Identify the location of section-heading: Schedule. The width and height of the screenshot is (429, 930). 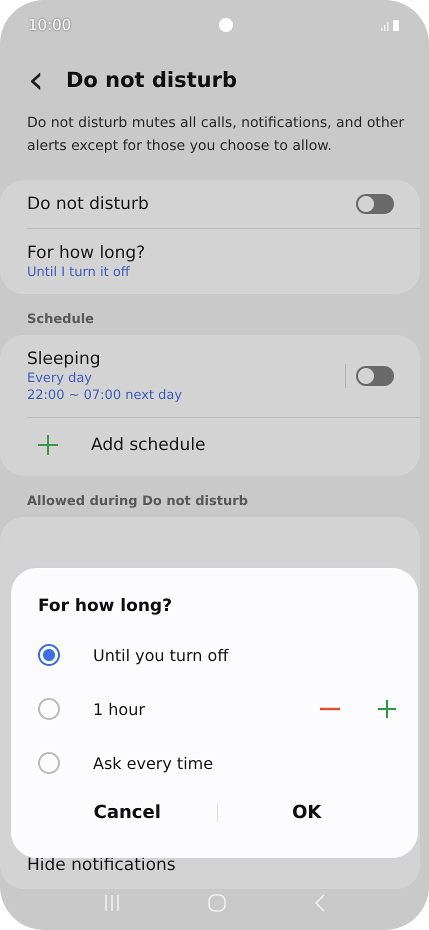
(61, 319).